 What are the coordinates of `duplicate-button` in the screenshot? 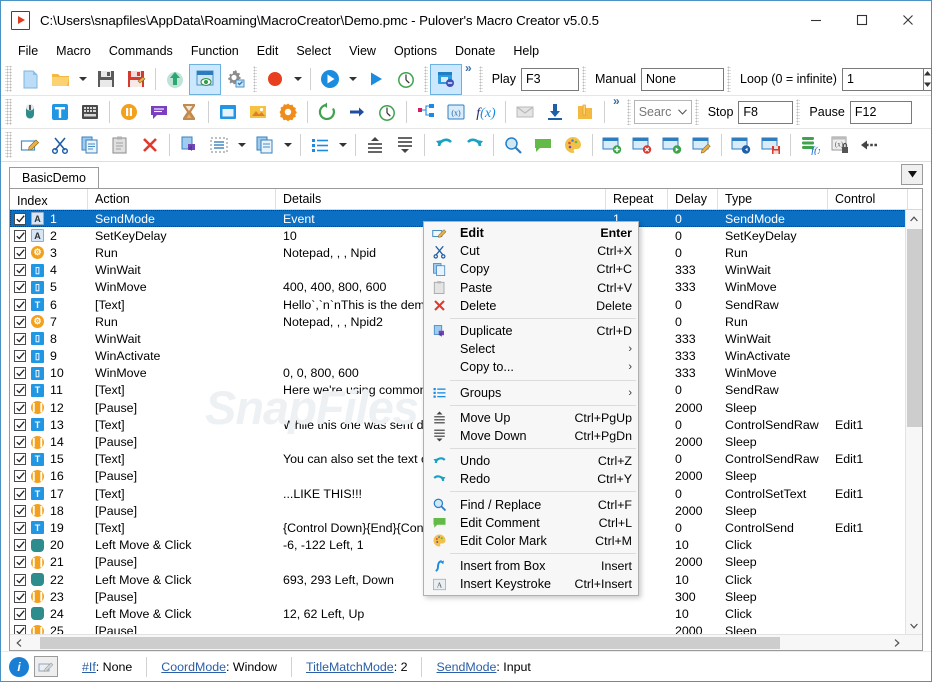 It's located at (189, 145).